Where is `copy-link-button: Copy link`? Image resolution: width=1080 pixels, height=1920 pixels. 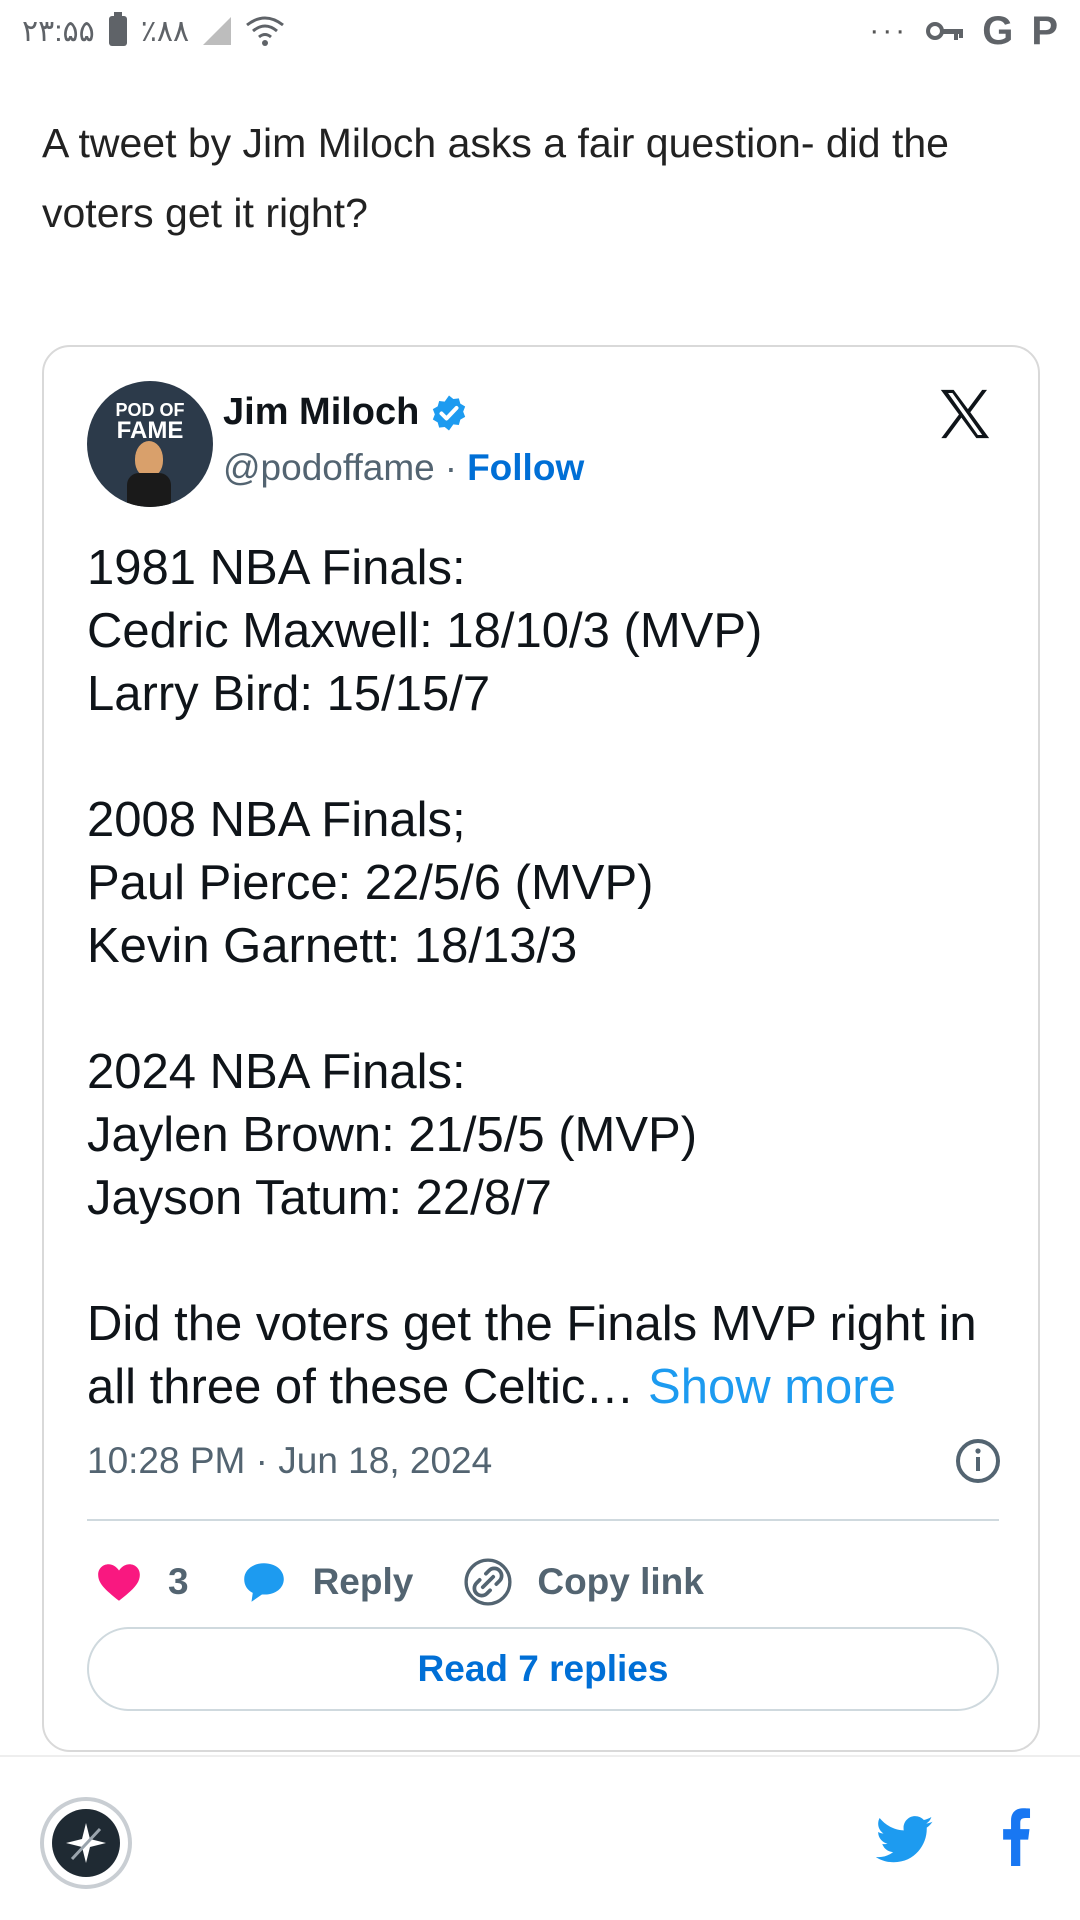
copy-link-button: Copy link is located at coordinates (583, 1582).